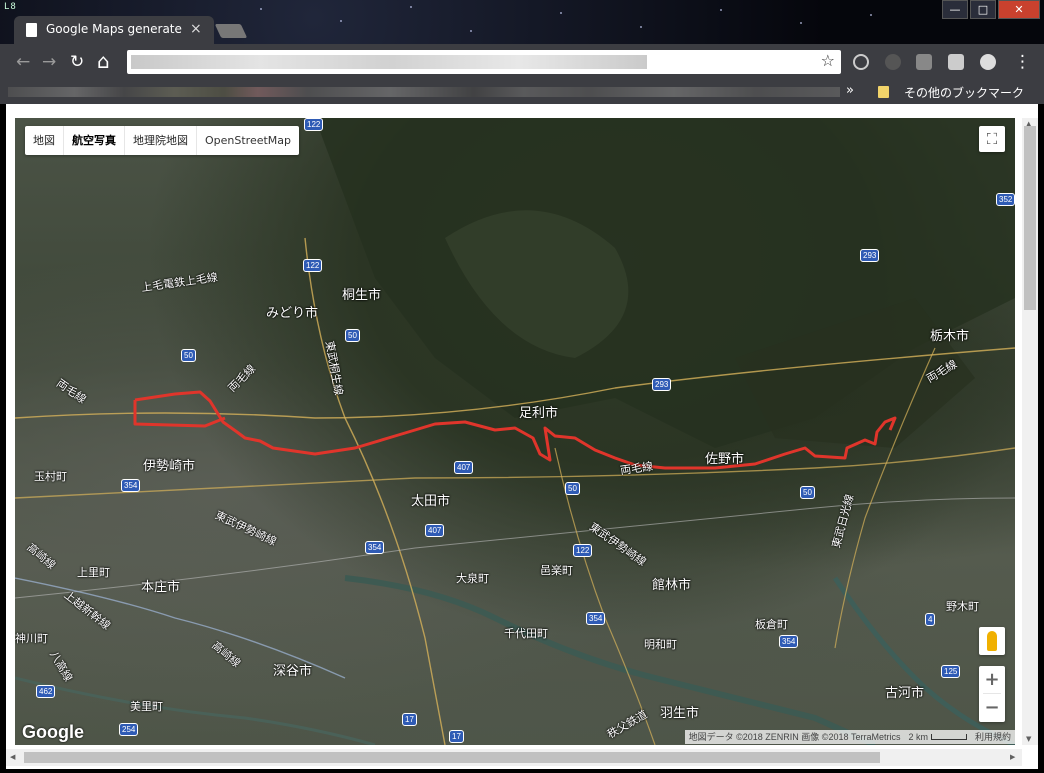  Describe the element at coordinates (556, 570) in the screenshot. I see `map-label-ora: 邑楽町` at that location.